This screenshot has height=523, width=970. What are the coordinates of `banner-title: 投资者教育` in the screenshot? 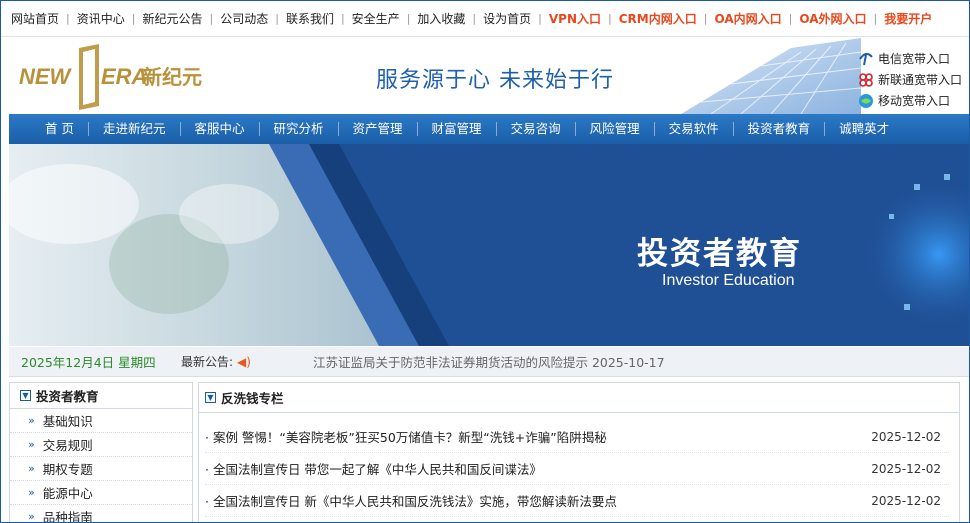 It's located at (719, 254).